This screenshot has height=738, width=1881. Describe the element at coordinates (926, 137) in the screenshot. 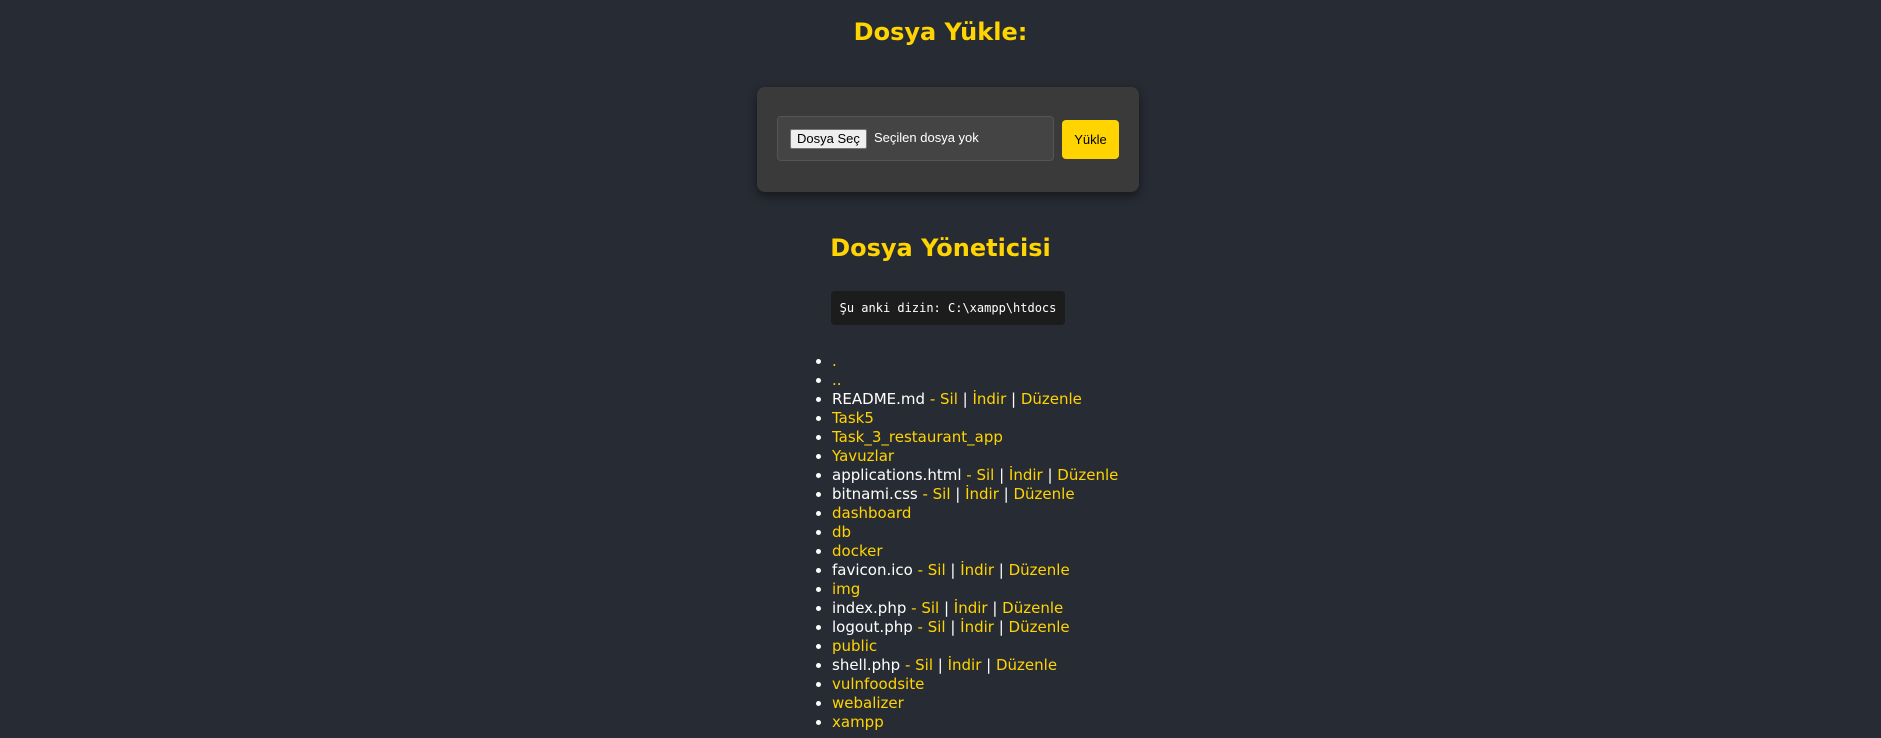

I see `no-file-label: Seçilen dosya yok` at that location.